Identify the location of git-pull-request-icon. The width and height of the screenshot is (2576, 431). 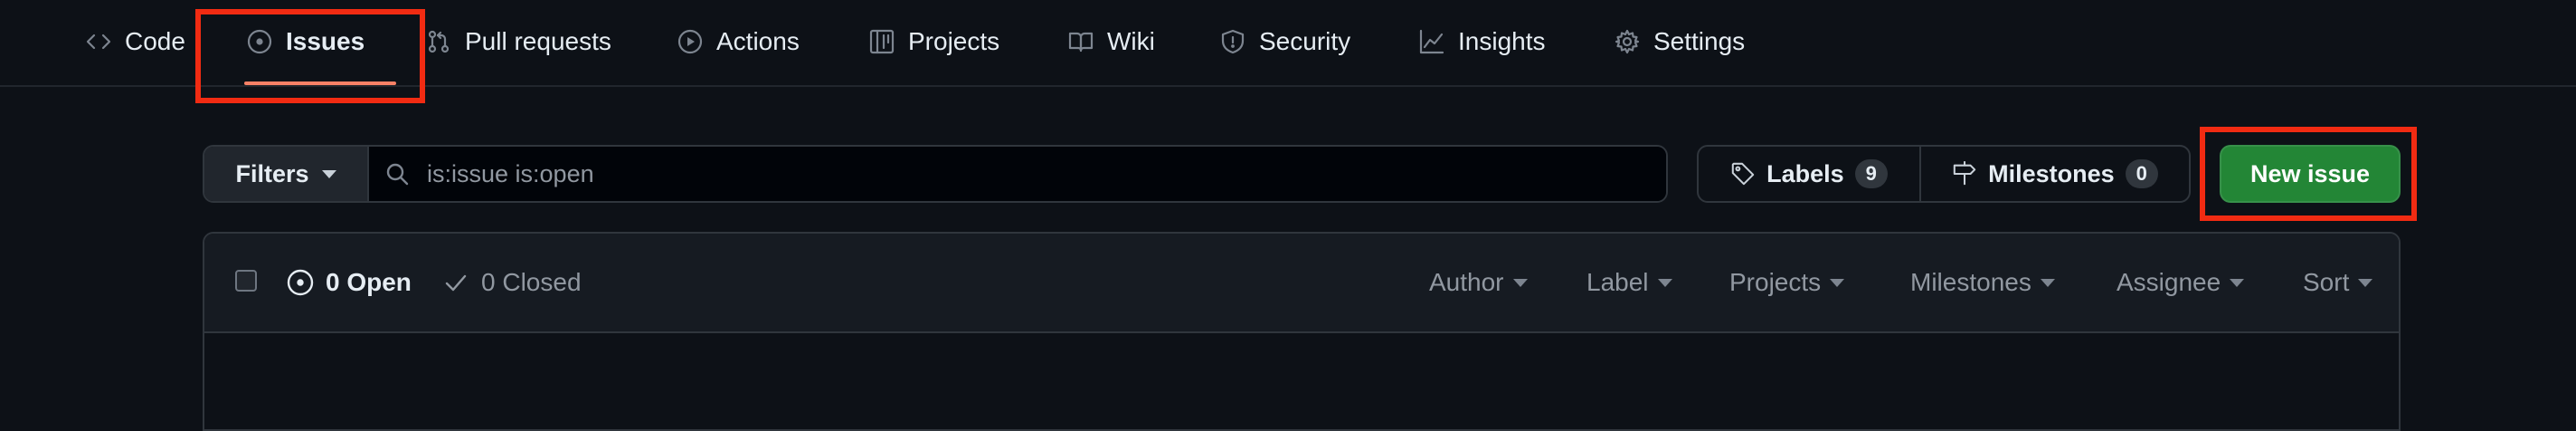
(439, 41).